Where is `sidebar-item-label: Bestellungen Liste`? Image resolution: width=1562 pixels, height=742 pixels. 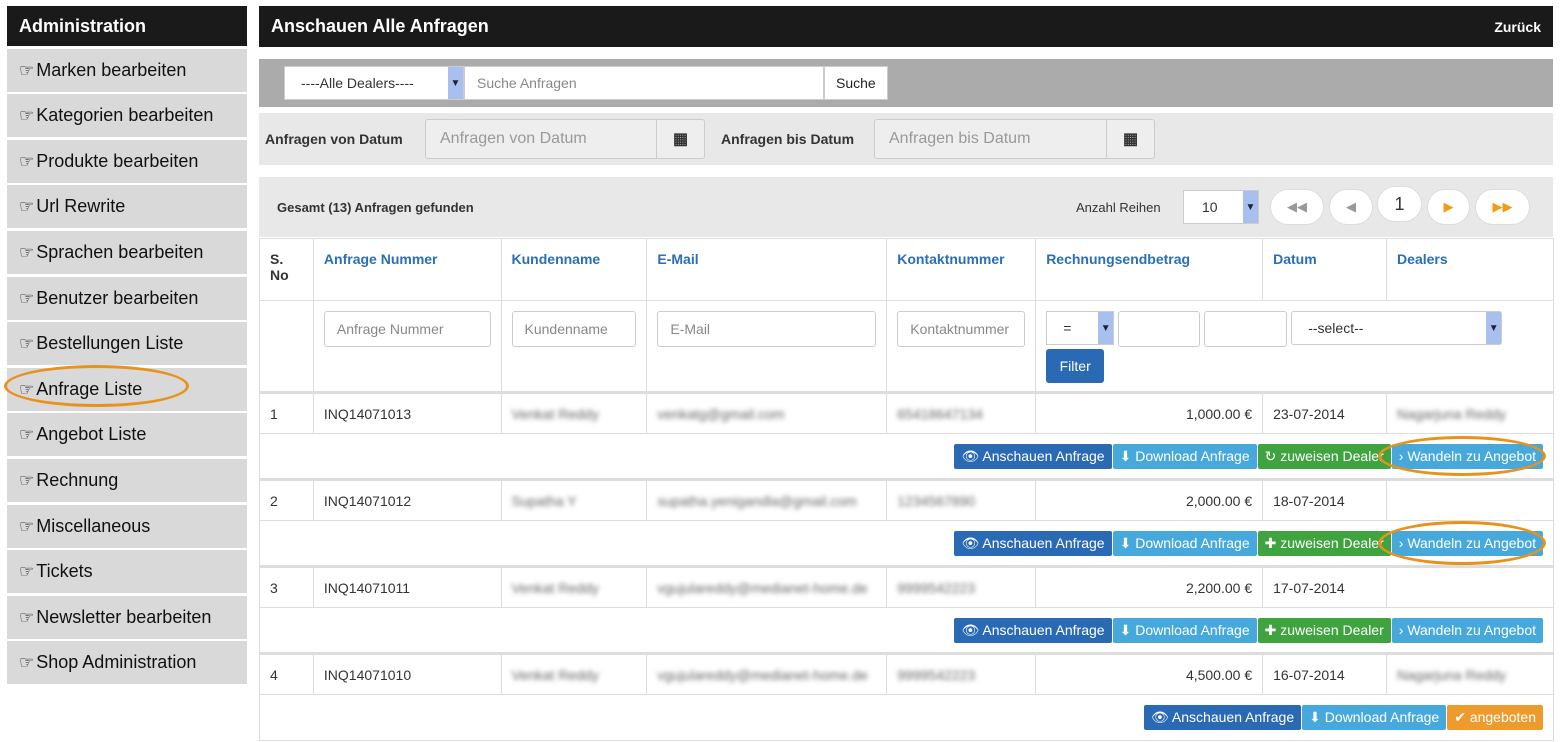 sidebar-item-label: Bestellungen Liste is located at coordinates (110, 343).